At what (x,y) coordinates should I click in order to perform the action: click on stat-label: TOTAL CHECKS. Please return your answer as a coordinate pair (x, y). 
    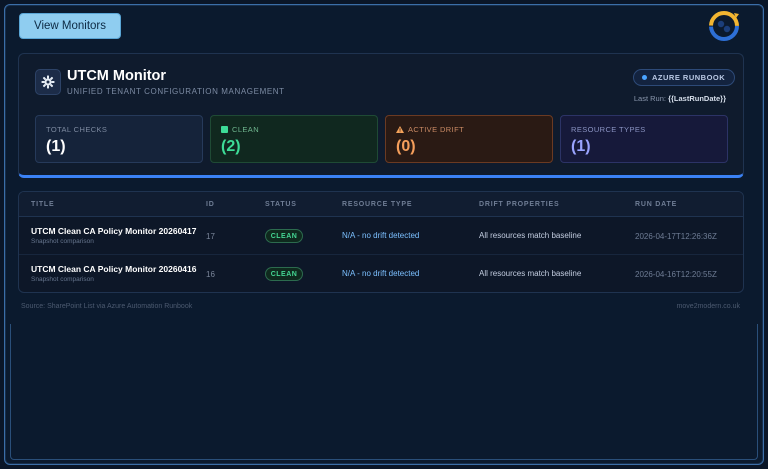
    Looking at the image, I should click on (77, 129).